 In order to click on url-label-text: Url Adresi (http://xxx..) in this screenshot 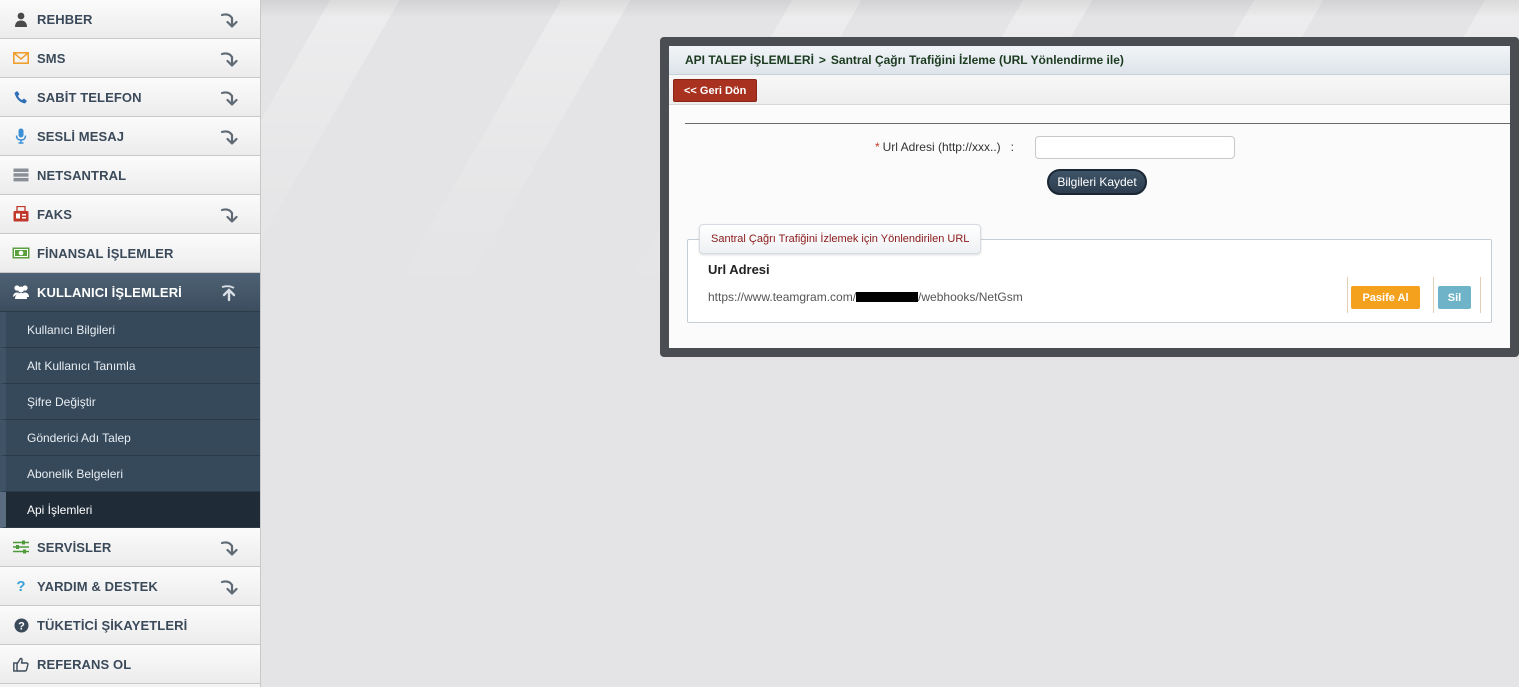, I will do `click(941, 147)`.